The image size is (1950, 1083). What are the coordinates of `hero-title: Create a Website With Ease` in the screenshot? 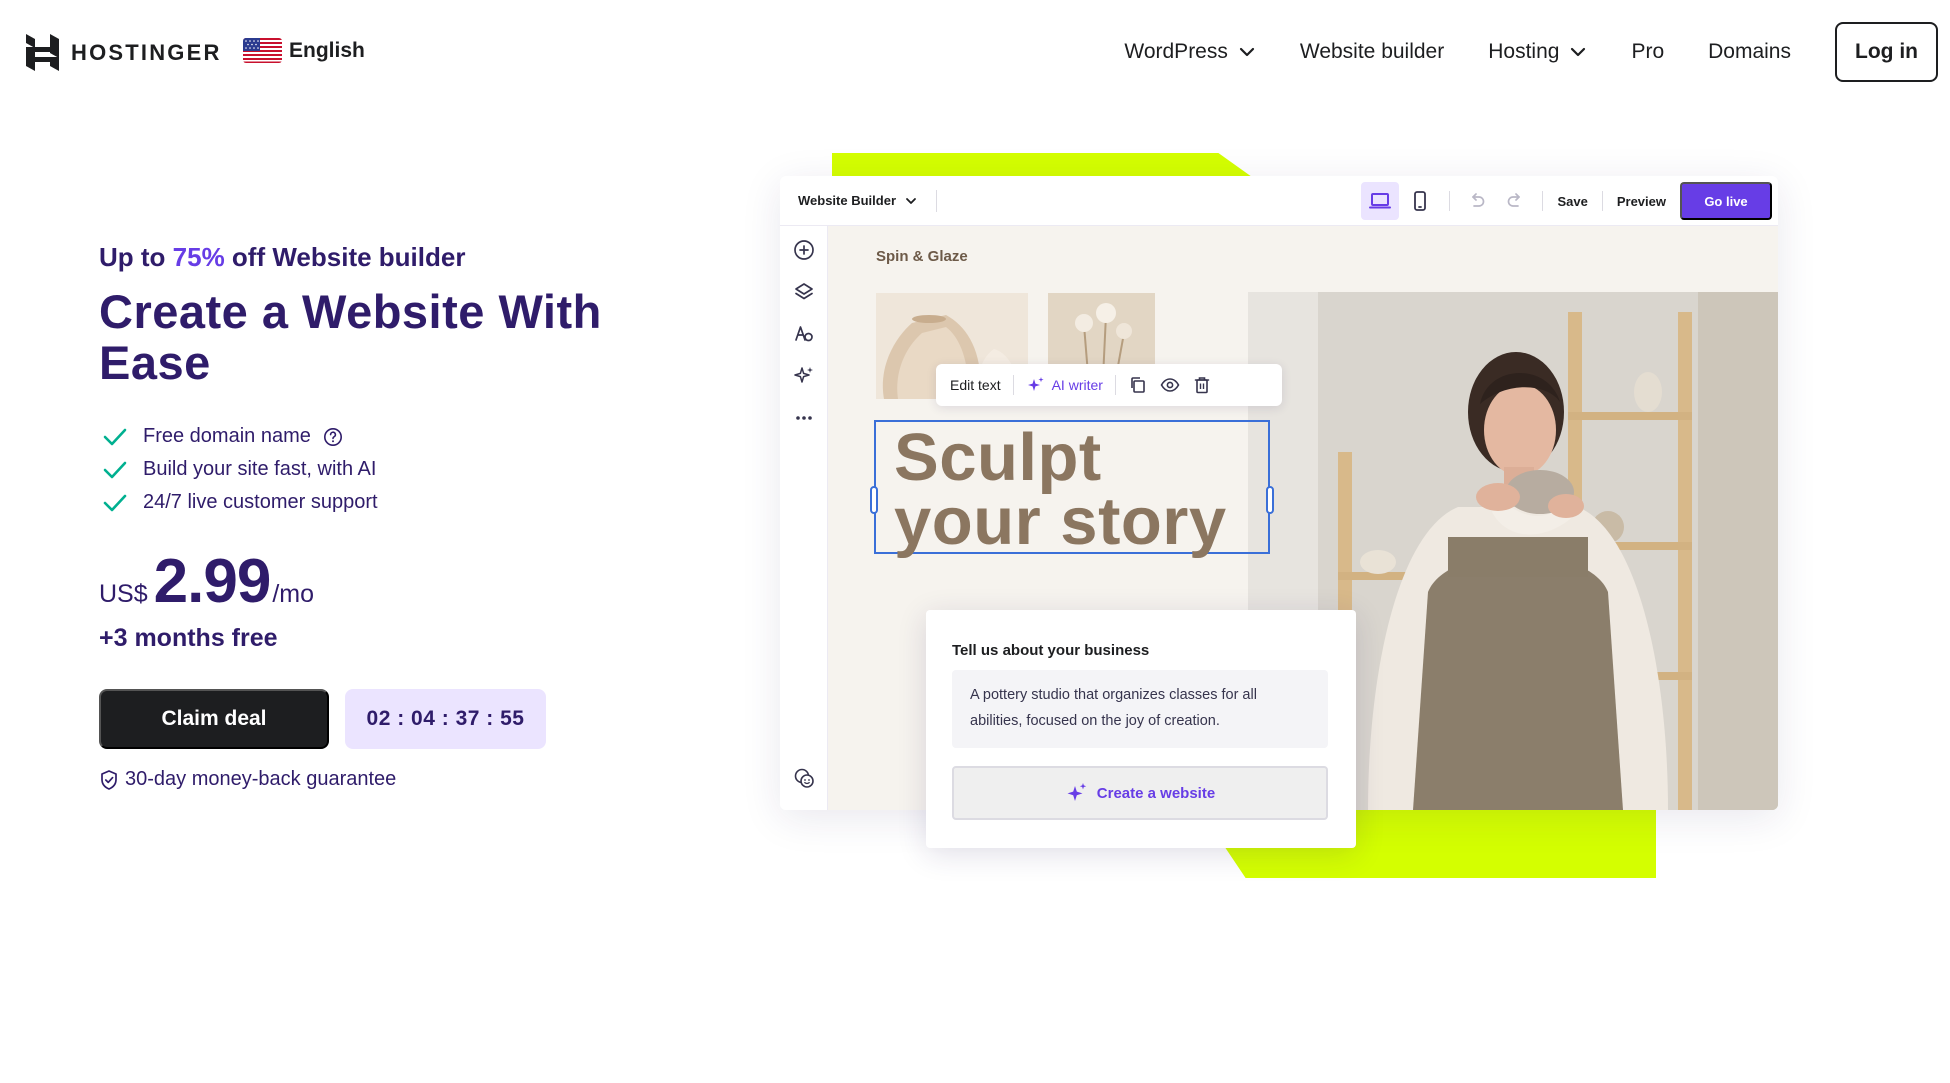 It's located at (350, 337).